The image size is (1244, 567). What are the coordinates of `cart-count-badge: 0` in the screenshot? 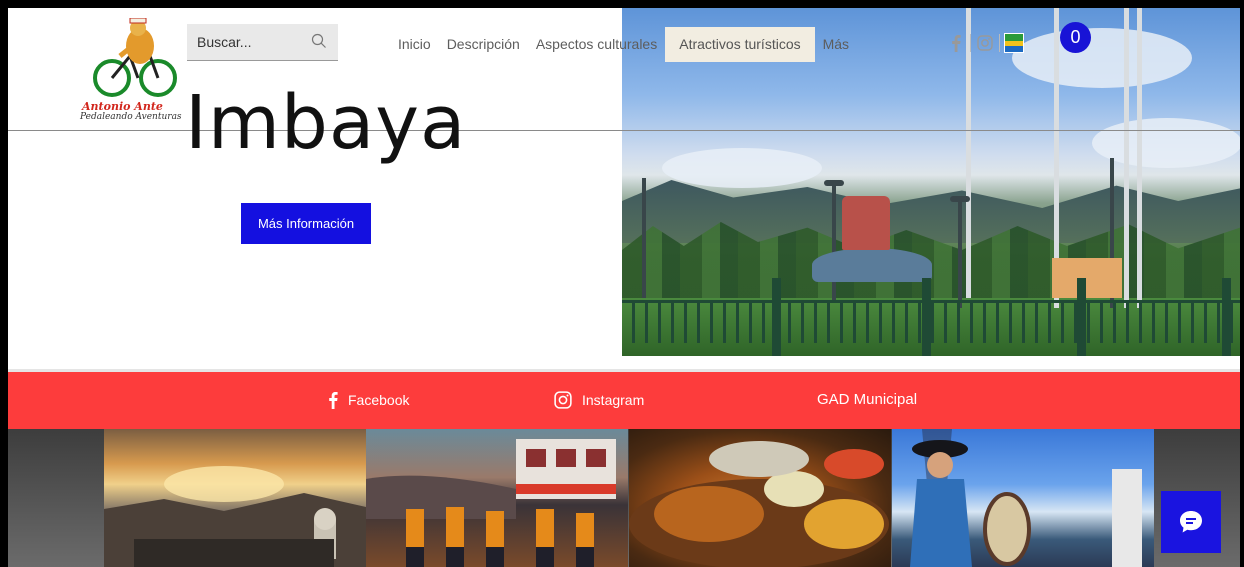 It's located at (1075, 37).